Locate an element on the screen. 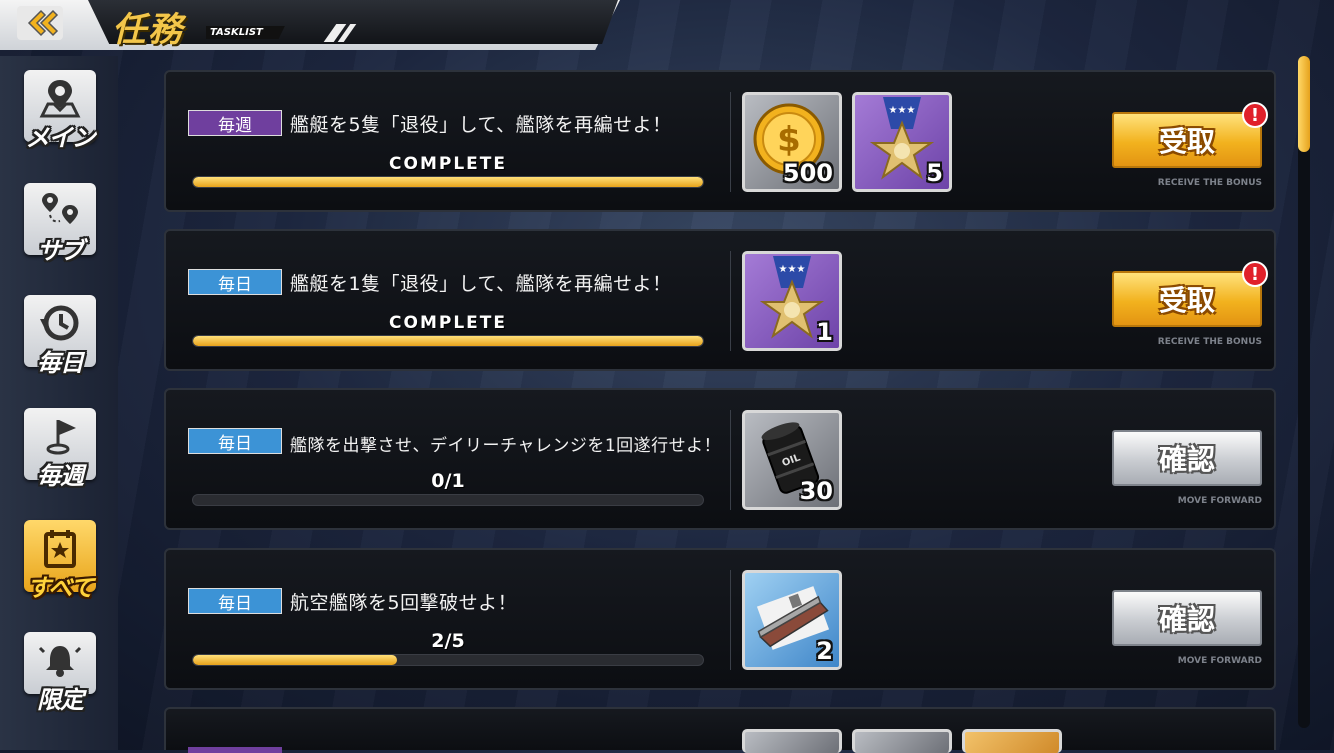  page-title: 任務 is located at coordinates (148, 30).